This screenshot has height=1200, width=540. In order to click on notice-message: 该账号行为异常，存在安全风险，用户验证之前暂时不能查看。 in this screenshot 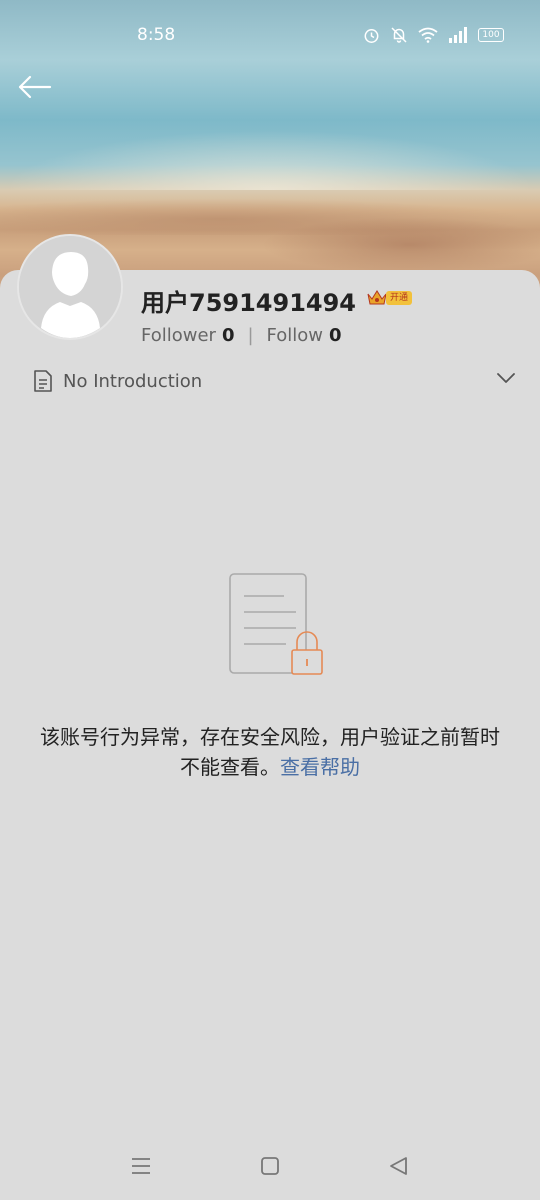, I will do `click(270, 752)`.